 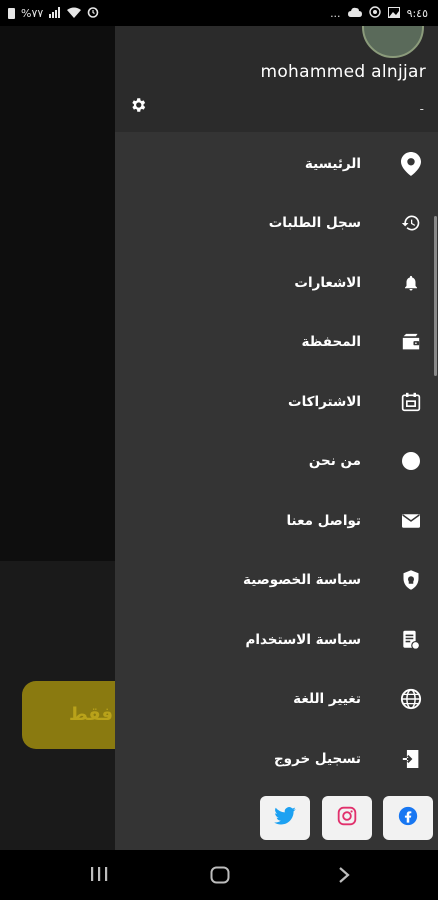 What do you see at coordinates (411, 759) in the screenshot?
I see `logout-icon` at bounding box center [411, 759].